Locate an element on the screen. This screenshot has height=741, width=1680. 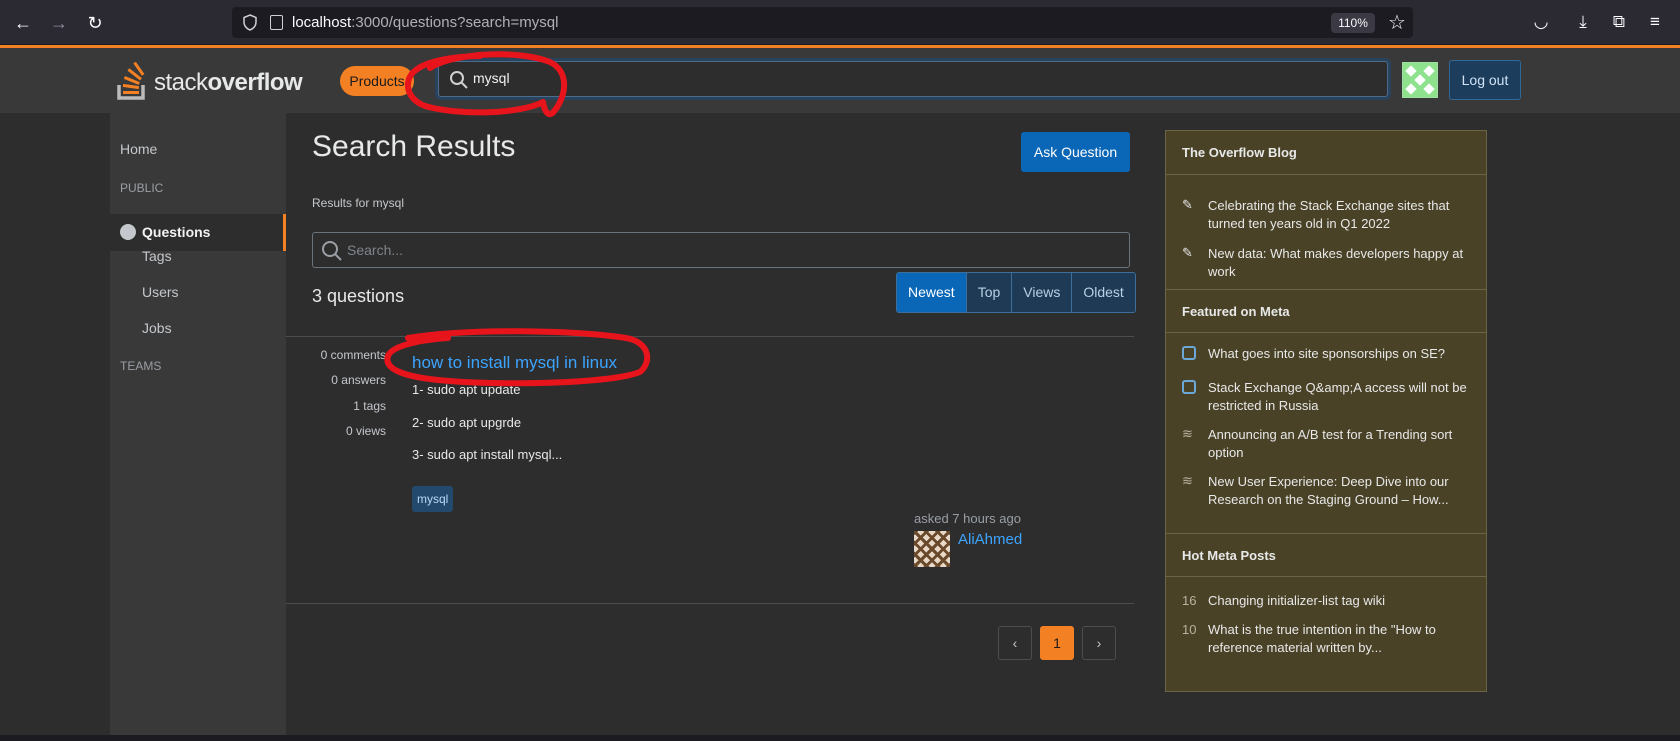
excerpt-line: 2- sudo apt upgrde is located at coordinates (467, 422).